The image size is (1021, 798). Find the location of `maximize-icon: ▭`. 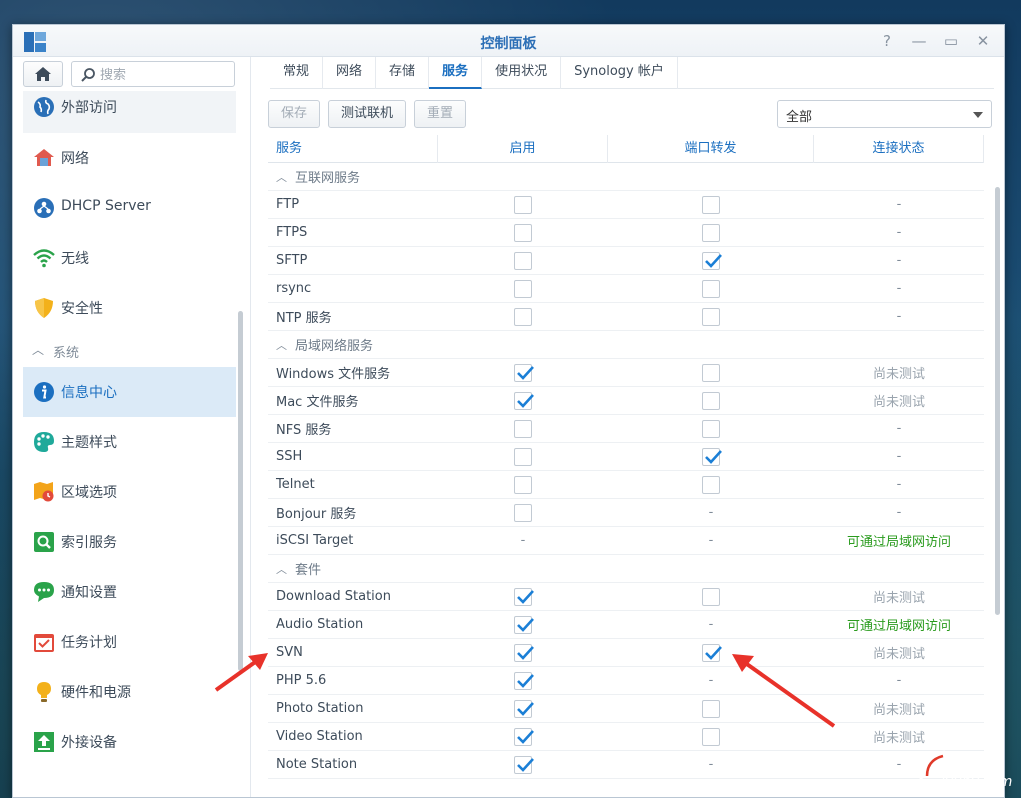

maximize-icon: ▭ is located at coordinates (951, 41).